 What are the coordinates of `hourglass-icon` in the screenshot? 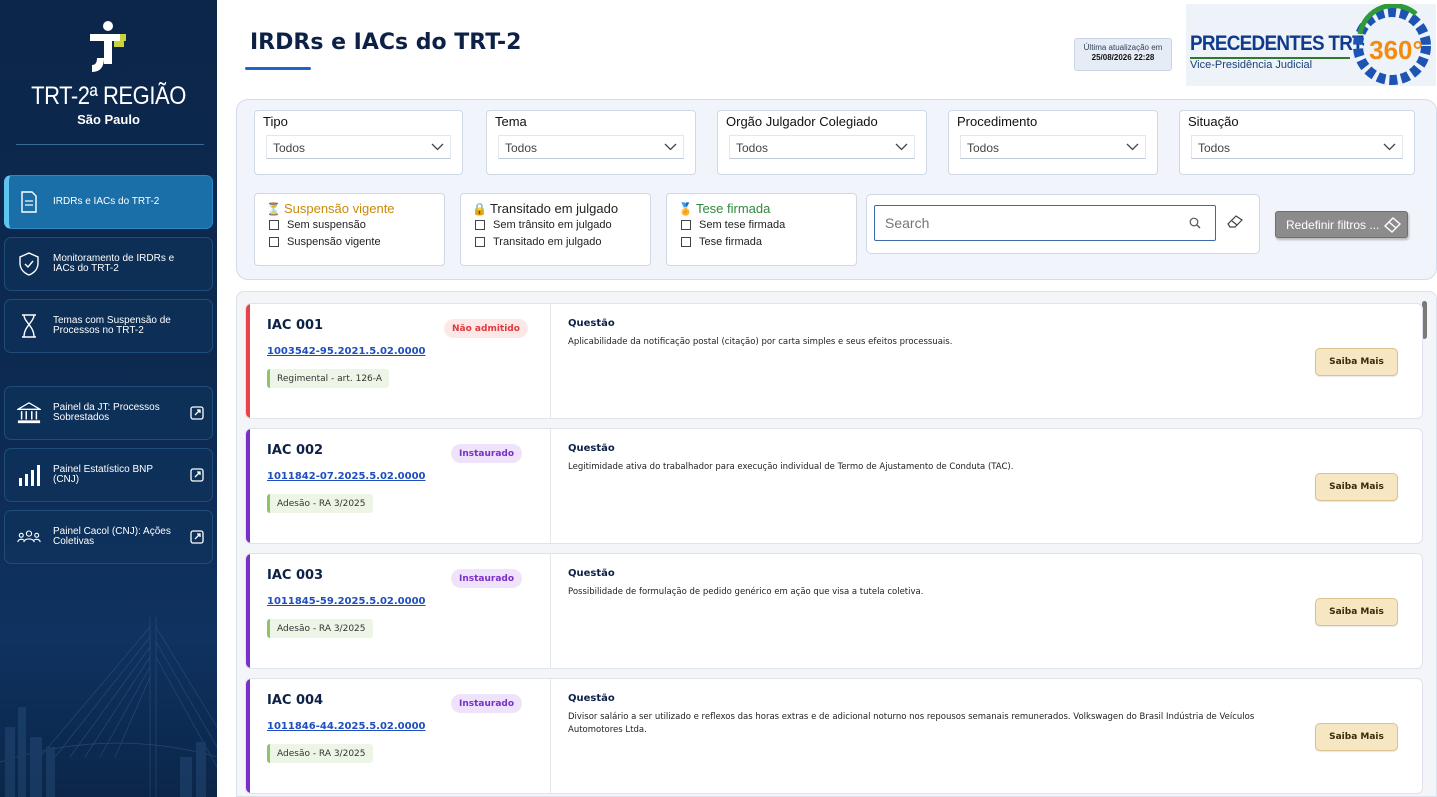 It's located at (29, 326).